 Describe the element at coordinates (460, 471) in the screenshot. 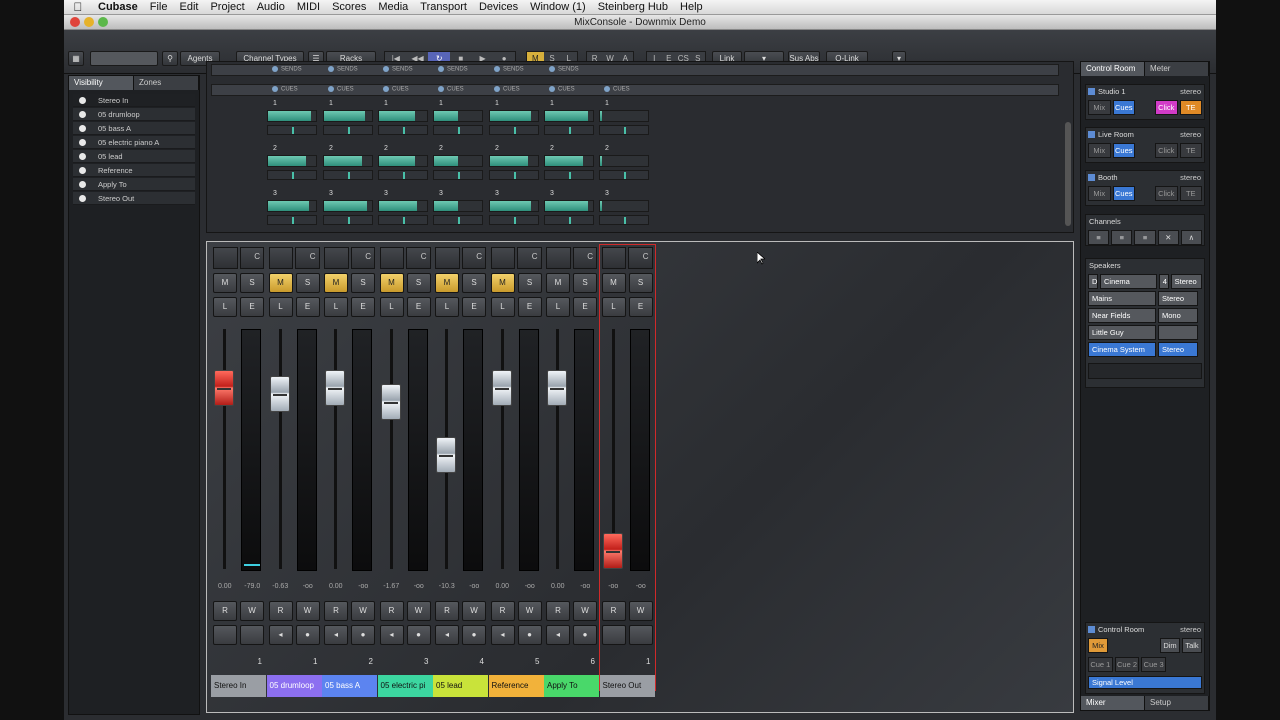

I see `channel-strip: C M S L E -10.3 -oo R W ◂ ● 4 05 lead` at that location.